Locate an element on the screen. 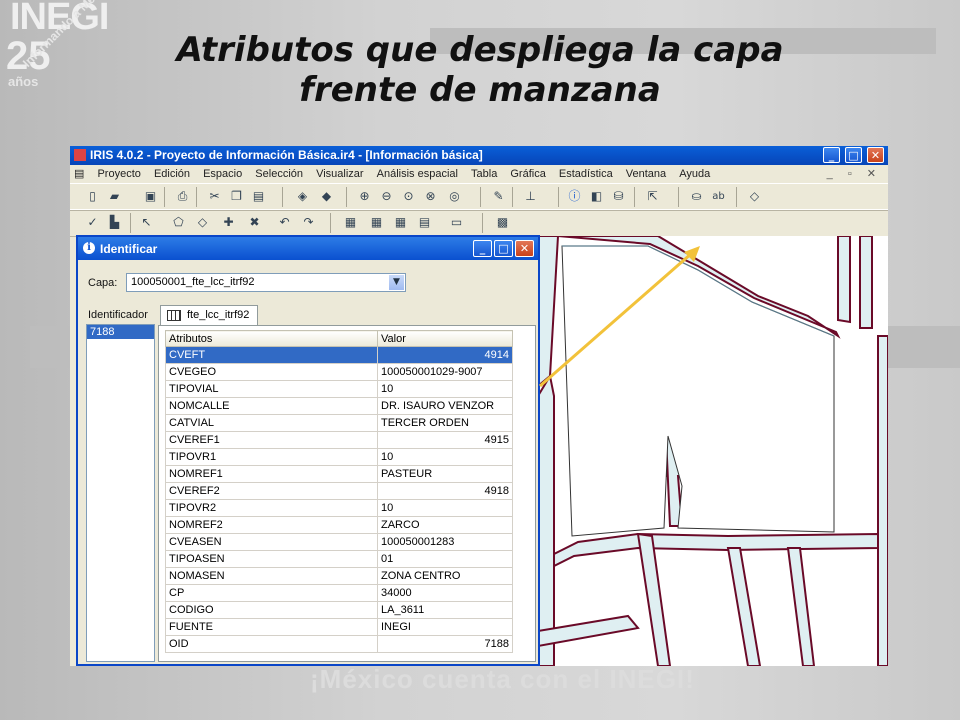 The width and height of the screenshot is (960, 720). select-layer-icon: ◆ is located at coordinates (326, 196).